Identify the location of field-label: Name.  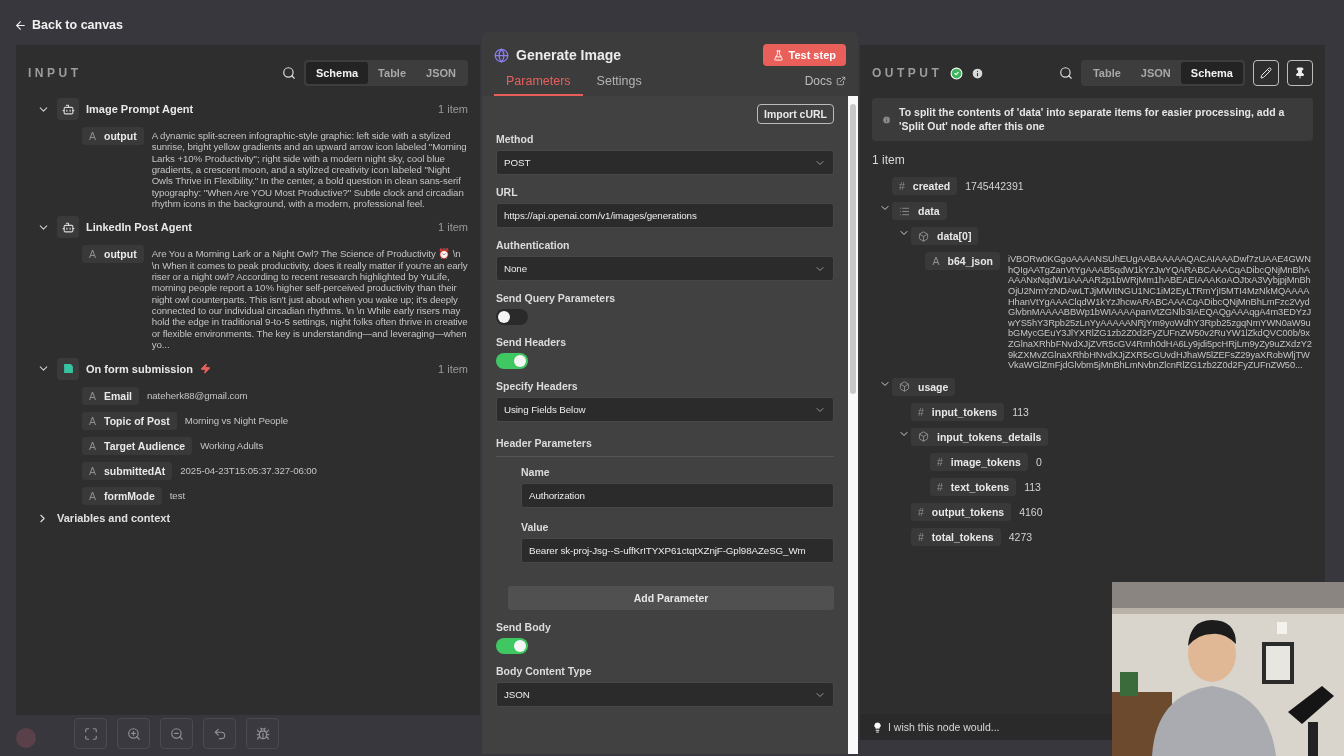
(536, 472).